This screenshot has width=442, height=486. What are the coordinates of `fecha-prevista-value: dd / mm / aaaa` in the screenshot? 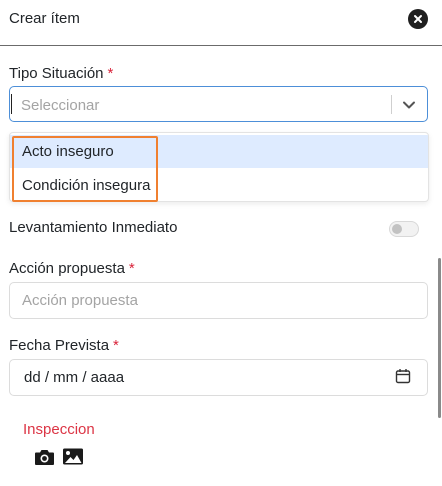 It's located at (74, 377).